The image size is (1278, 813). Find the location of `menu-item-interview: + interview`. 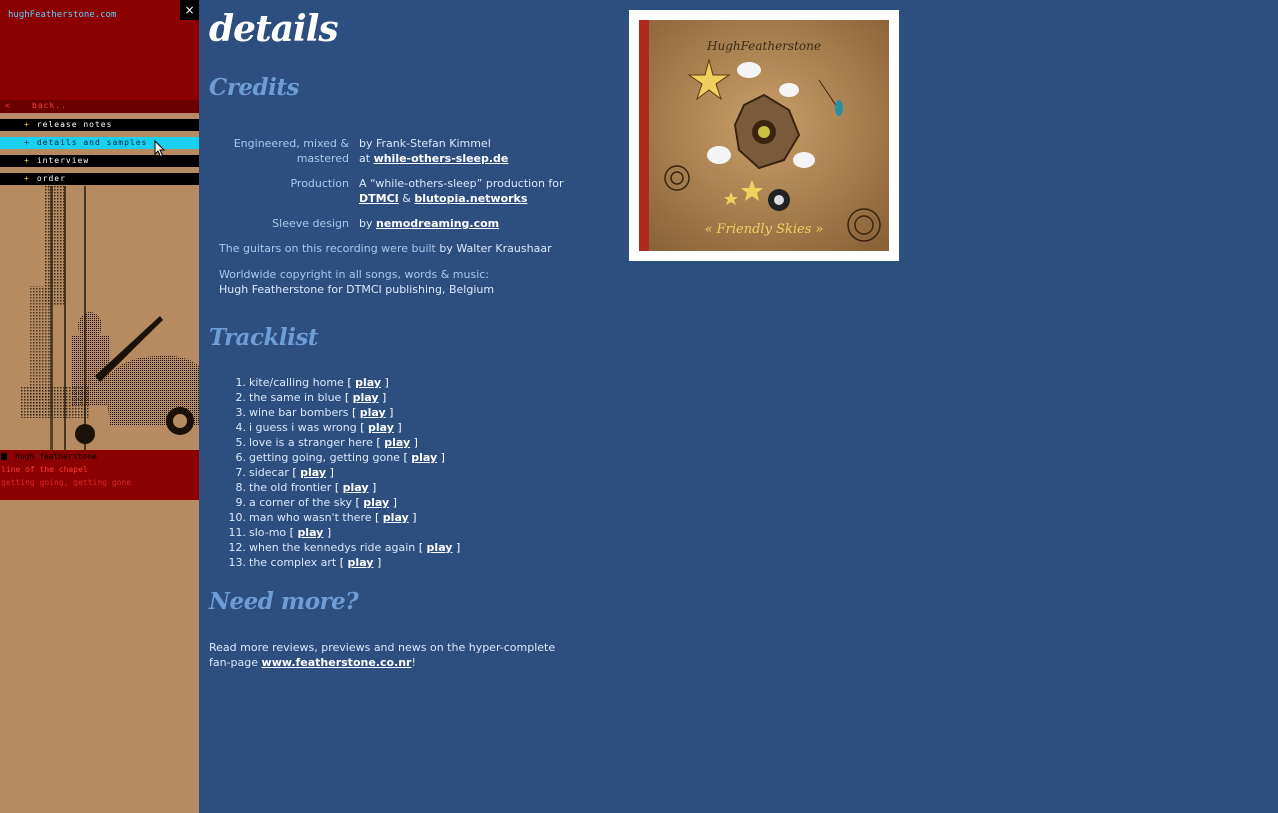

menu-item-interview: + interview is located at coordinates (99, 161).